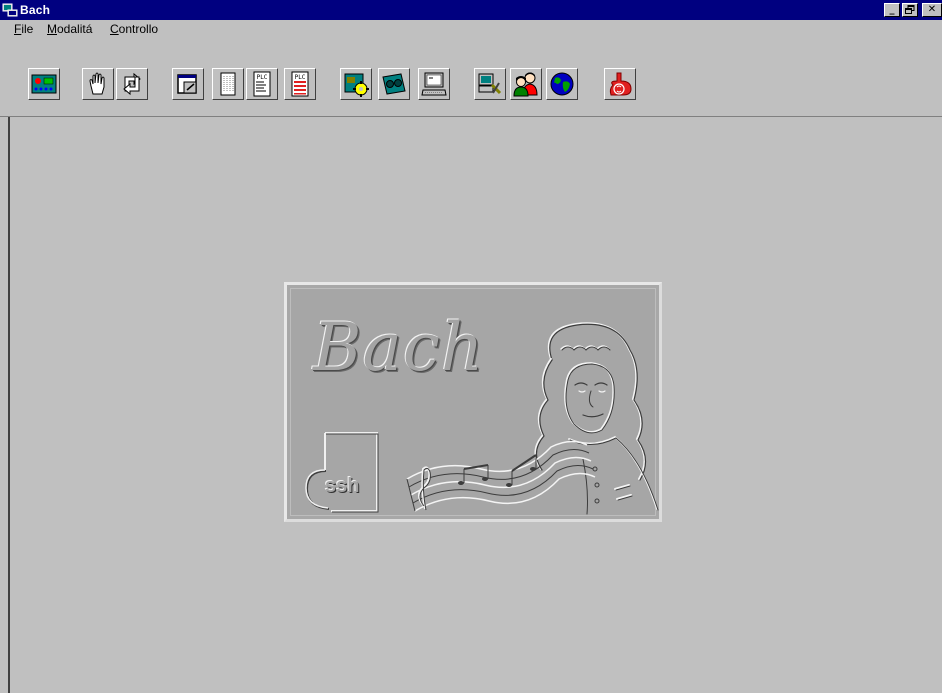 The image size is (942, 693). I want to click on restore-icon, so click(910, 9).